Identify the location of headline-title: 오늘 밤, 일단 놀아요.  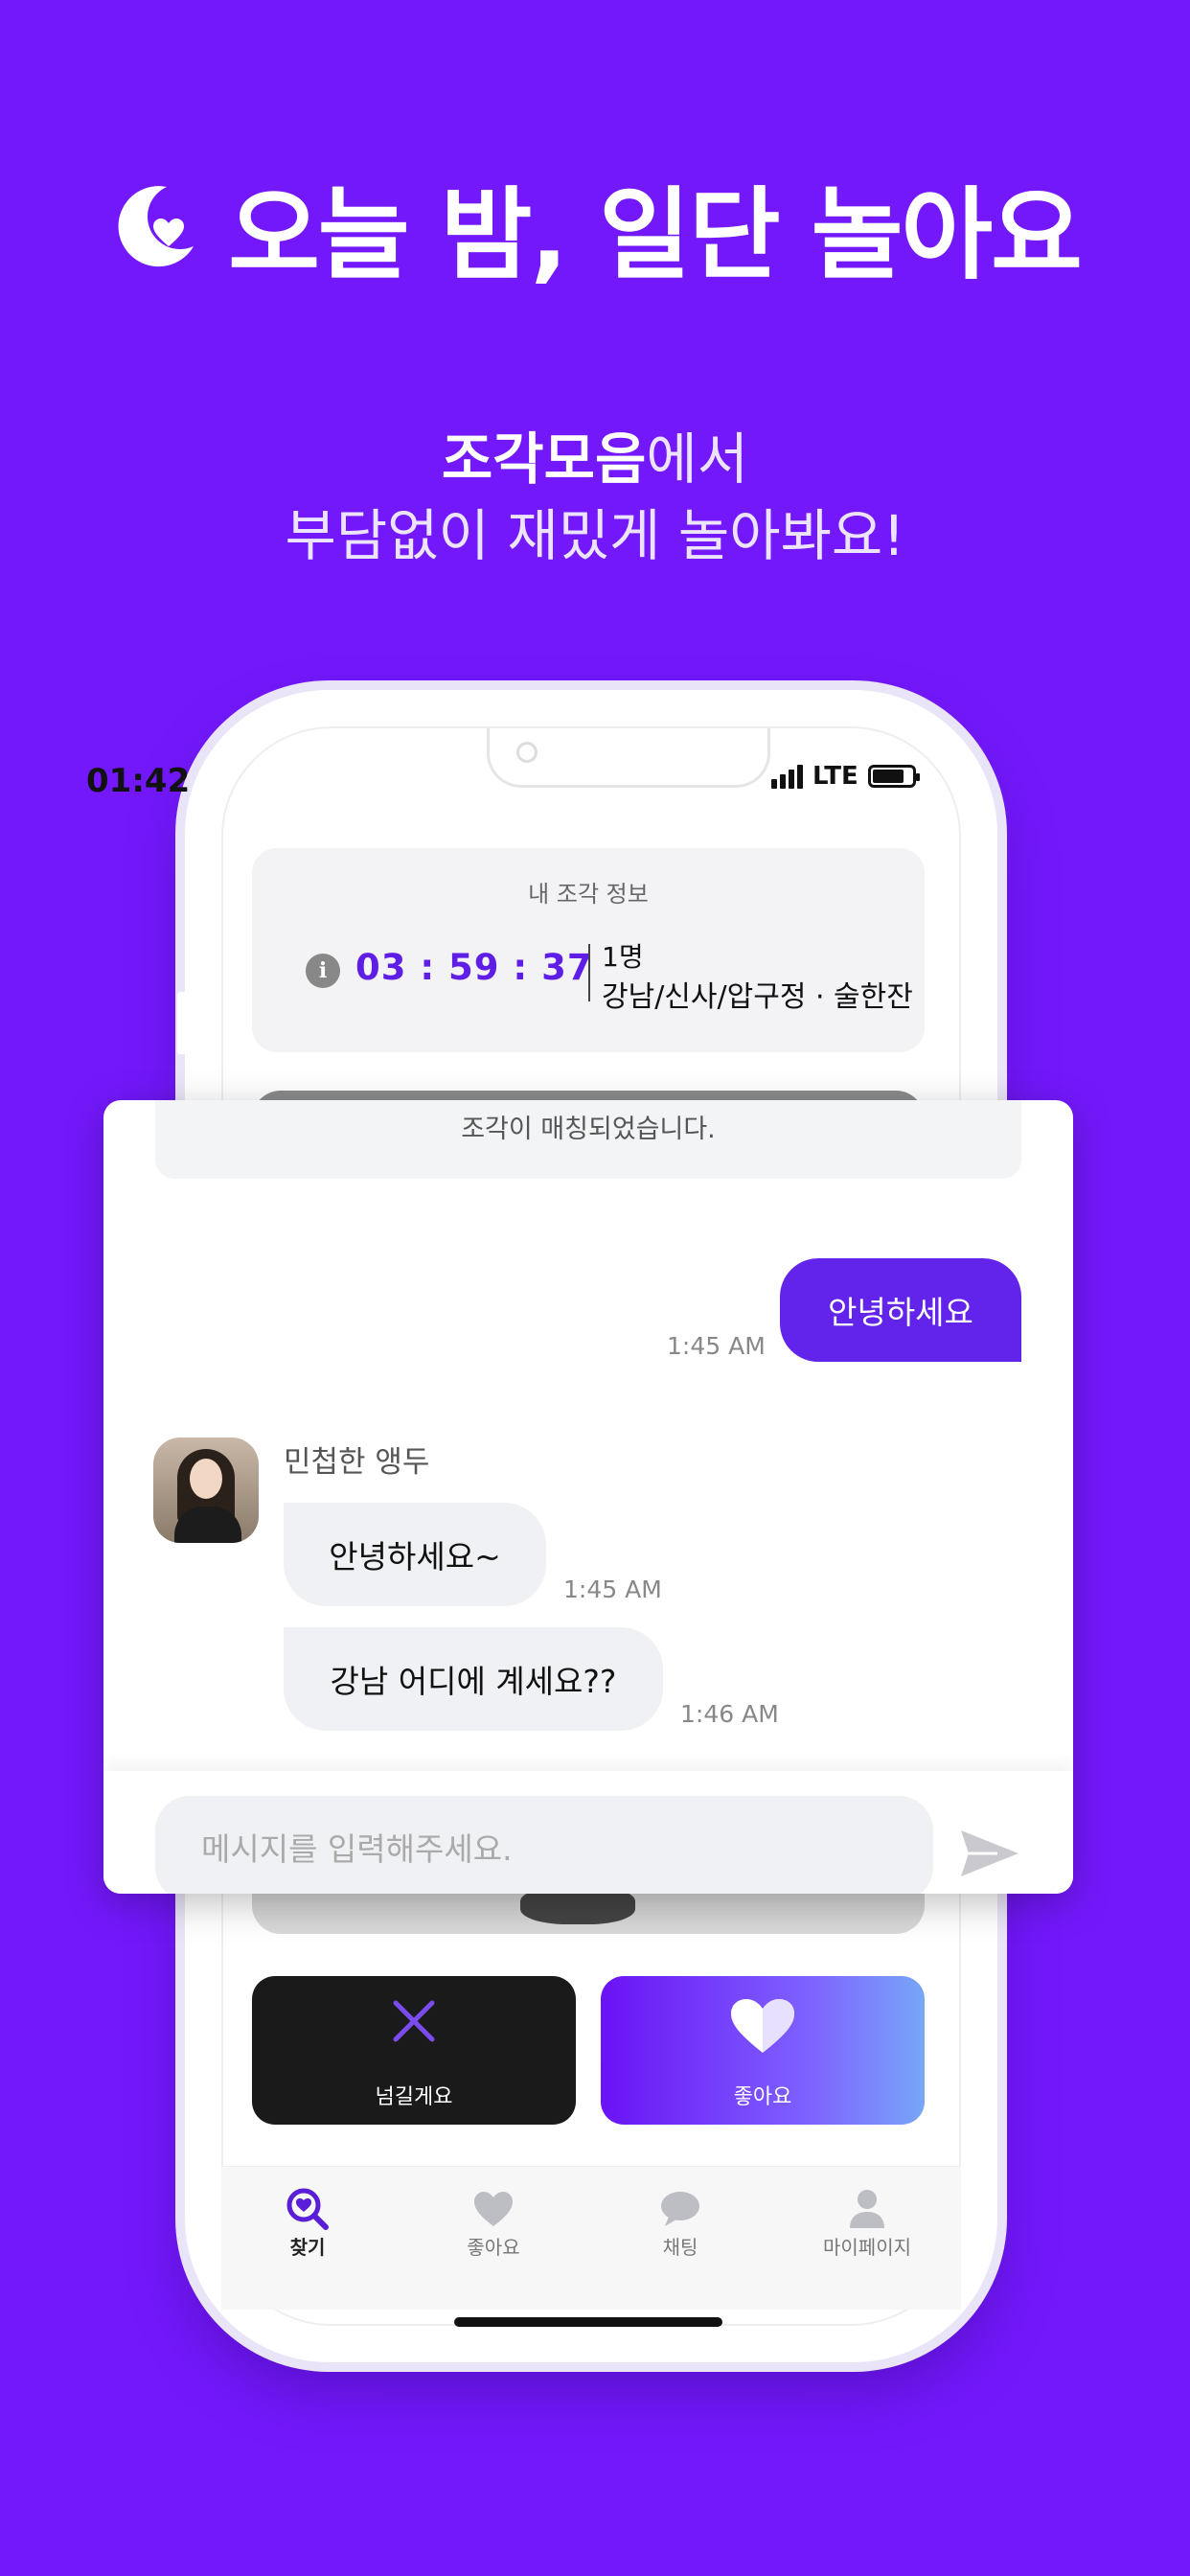
(655, 234).